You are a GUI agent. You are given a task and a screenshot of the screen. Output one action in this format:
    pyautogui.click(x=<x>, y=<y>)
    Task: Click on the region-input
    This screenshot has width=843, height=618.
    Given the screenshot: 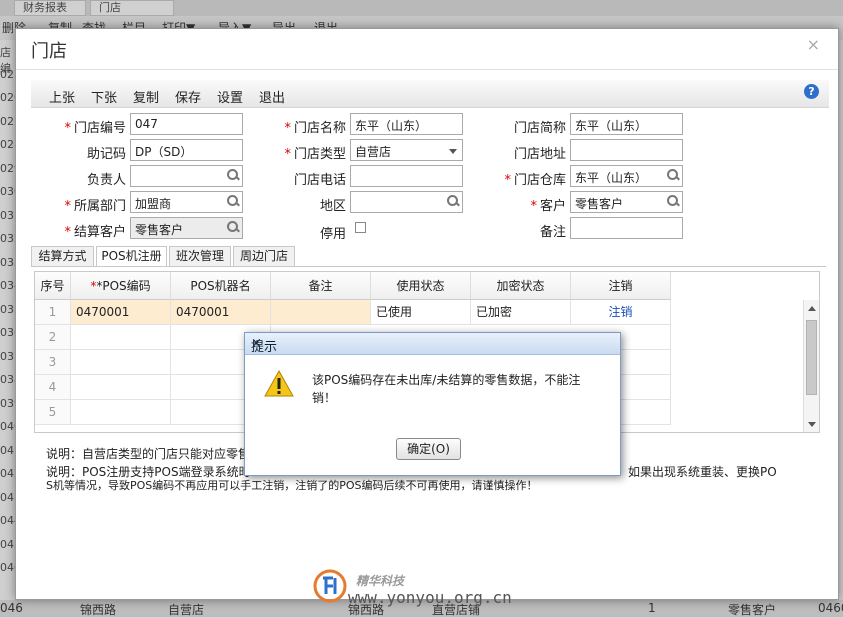 What is the action you would take?
    pyautogui.click(x=406, y=202)
    